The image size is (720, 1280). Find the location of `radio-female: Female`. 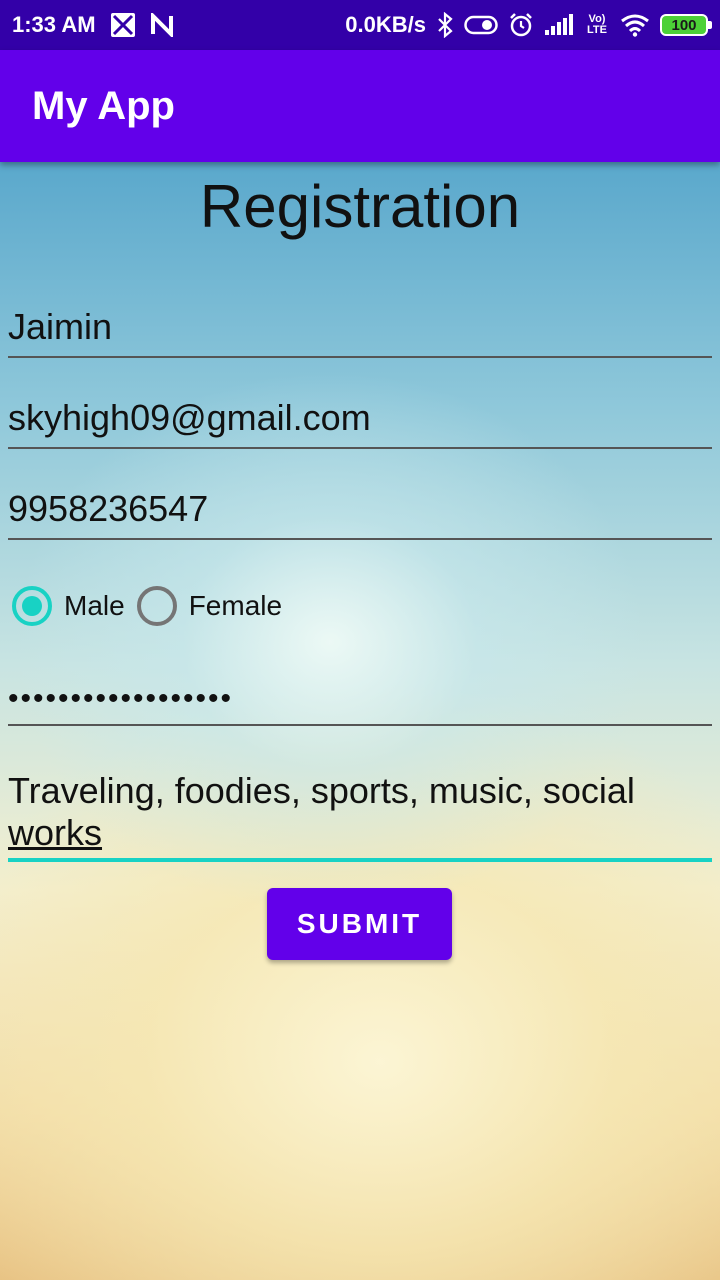

radio-female: Female is located at coordinates (209, 606).